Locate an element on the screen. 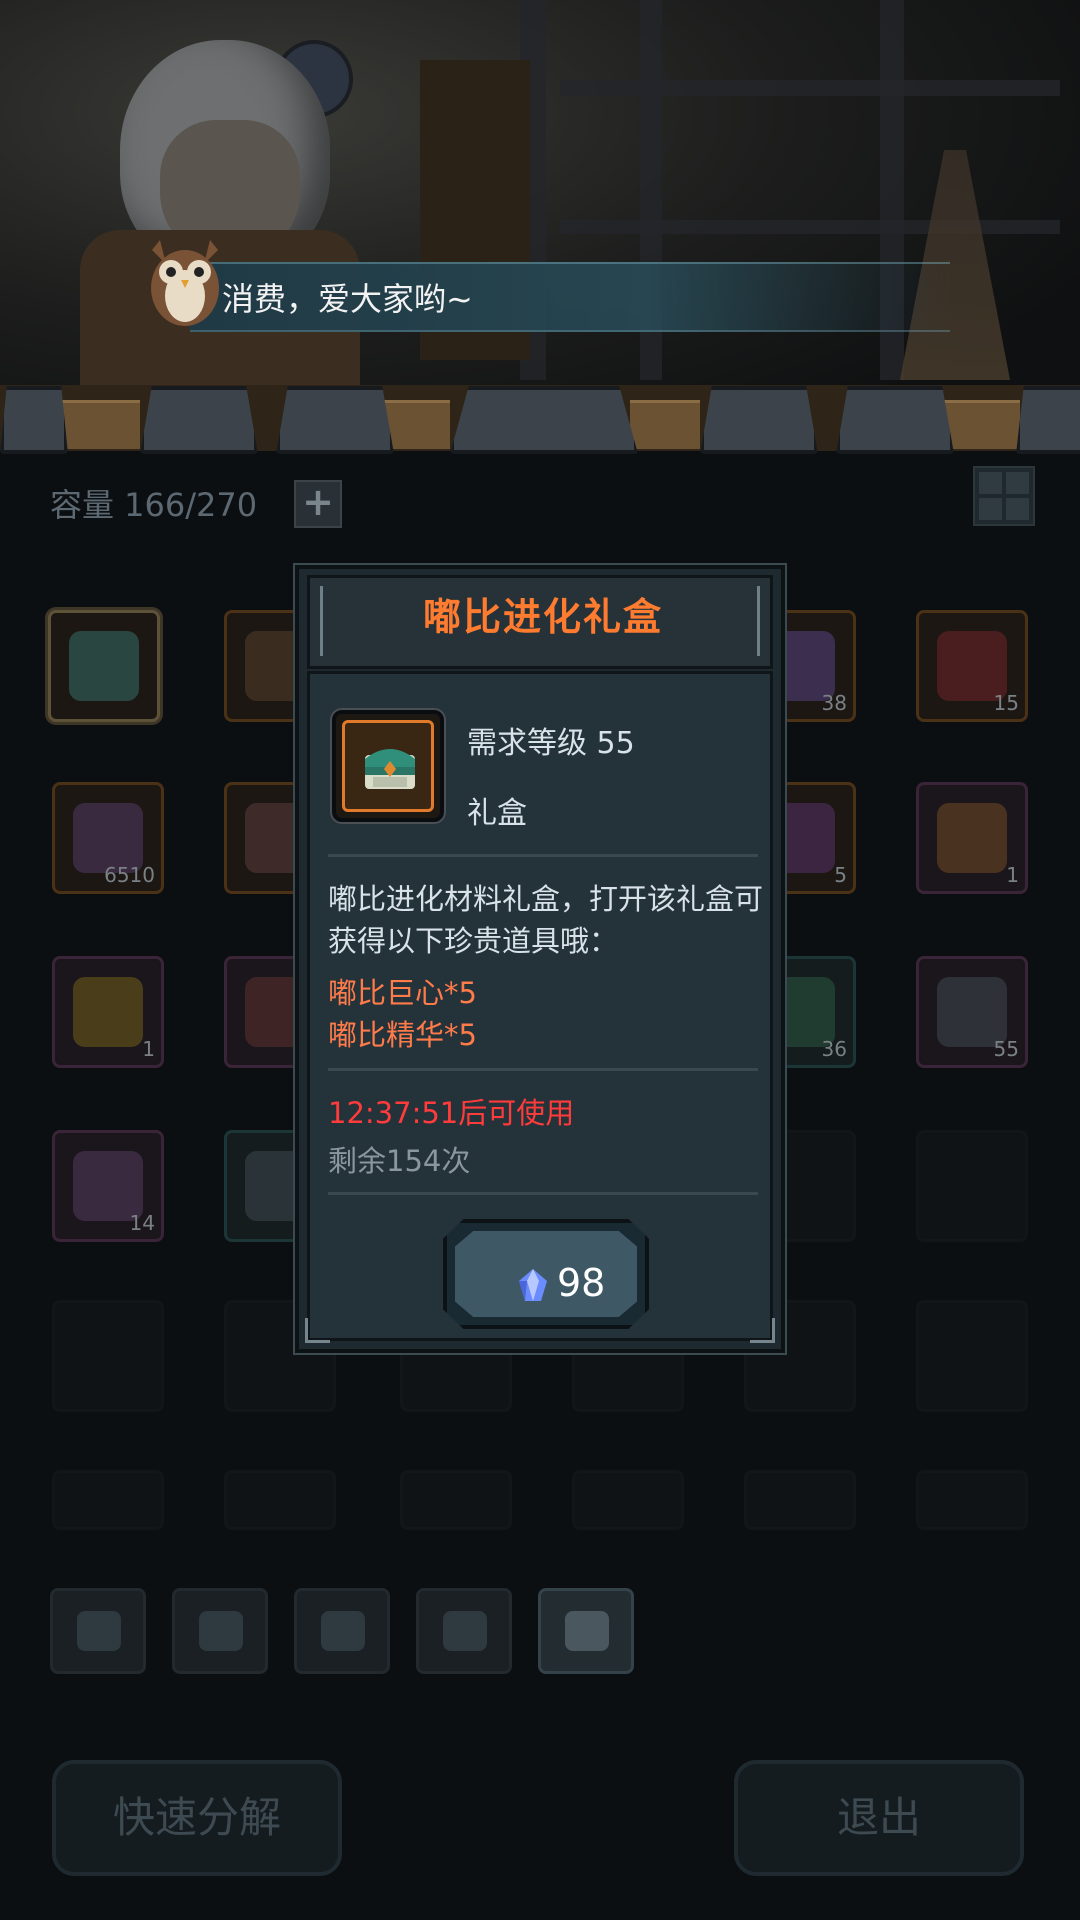 This screenshot has width=1080, height=1920. gift-chest-icon is located at coordinates (390, 769).